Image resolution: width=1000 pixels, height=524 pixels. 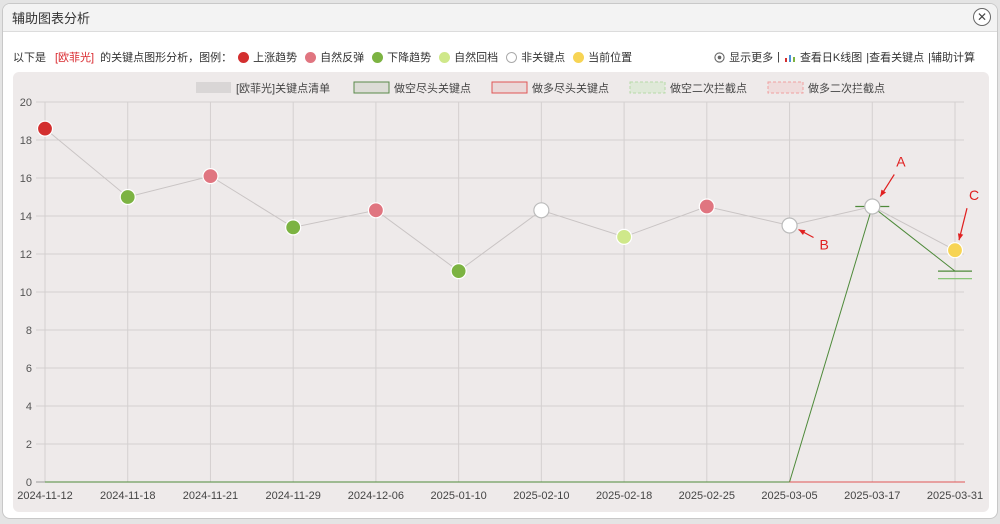 What do you see at coordinates (29, 58) in the screenshot?
I see `legend-intro: 以下是` at bounding box center [29, 58].